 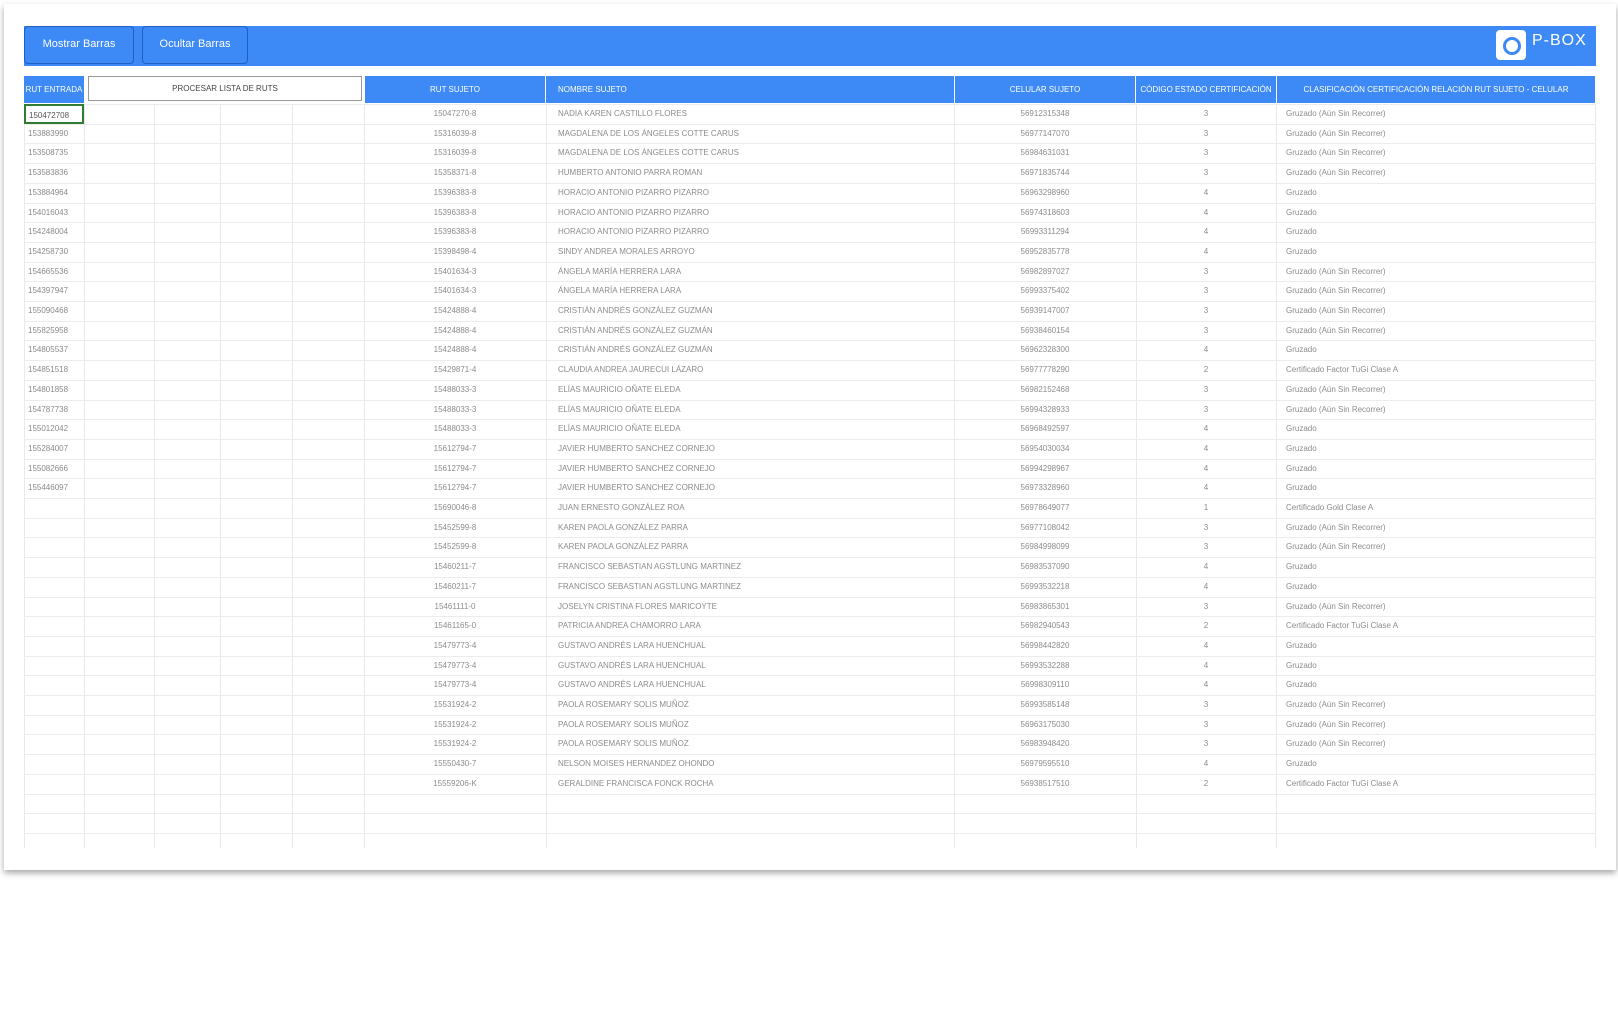 What do you see at coordinates (1045, 410) in the screenshot?
I see `celular-sujeto-cell: 56994328933` at bounding box center [1045, 410].